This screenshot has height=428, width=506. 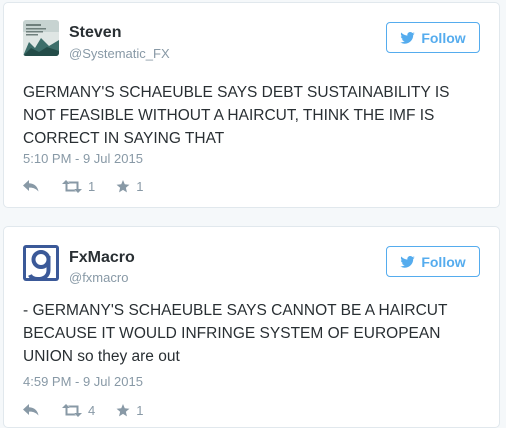 I want to click on user-handle: @Systematic_FX, so click(x=119, y=53).